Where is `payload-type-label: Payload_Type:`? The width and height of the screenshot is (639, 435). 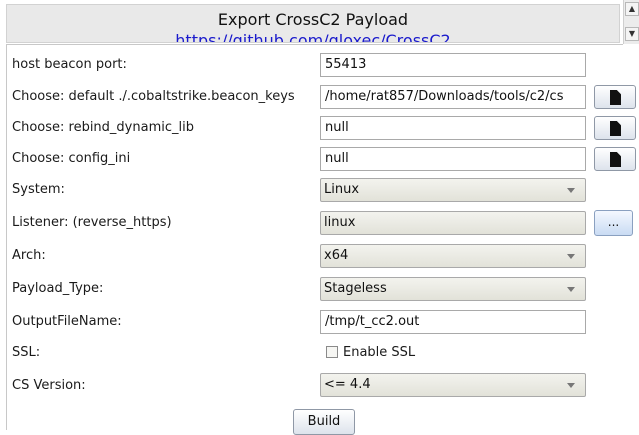 payload-type-label: Payload_Type: is located at coordinates (58, 288).